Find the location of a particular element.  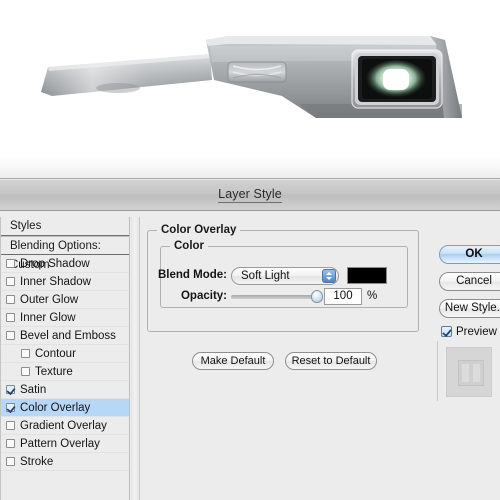

sidebar-item-satin-label: Satin is located at coordinates (33, 390).